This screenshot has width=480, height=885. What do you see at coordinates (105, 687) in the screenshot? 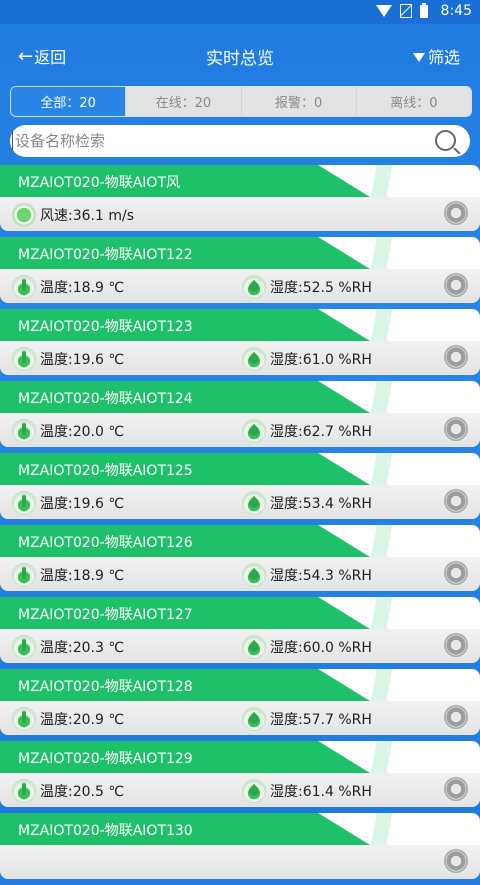
I see `device-name: MZAIOT020-物联AIOT128` at bounding box center [105, 687].